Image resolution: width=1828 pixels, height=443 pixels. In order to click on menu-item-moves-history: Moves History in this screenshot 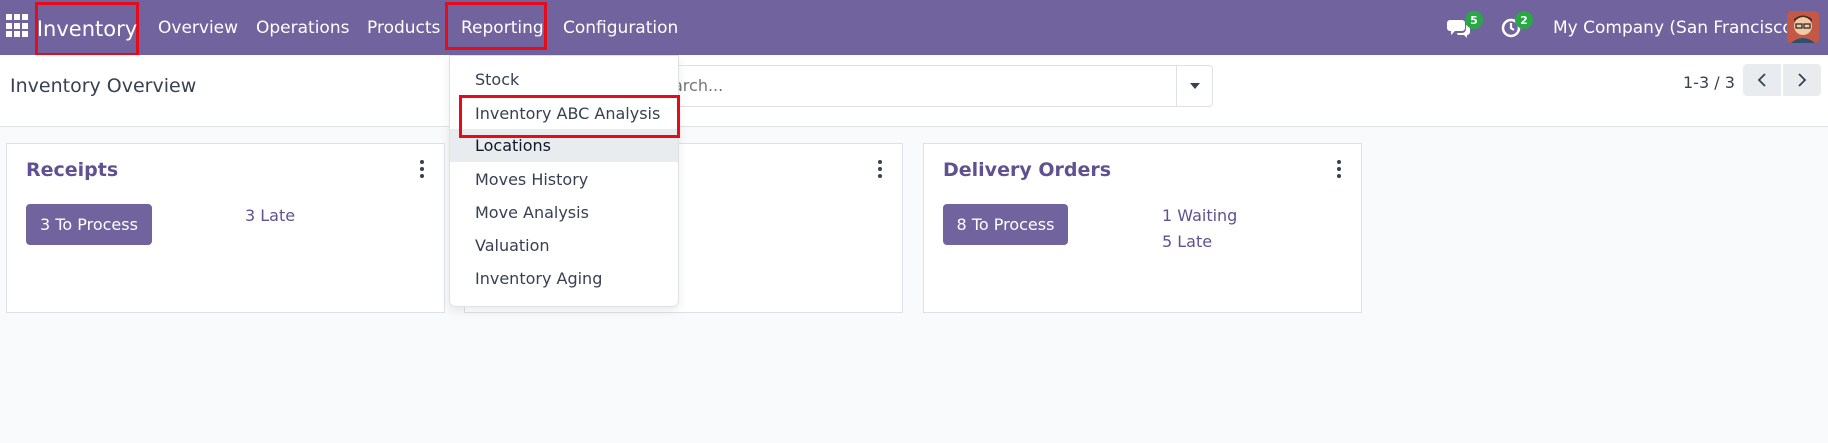, I will do `click(564, 179)`.